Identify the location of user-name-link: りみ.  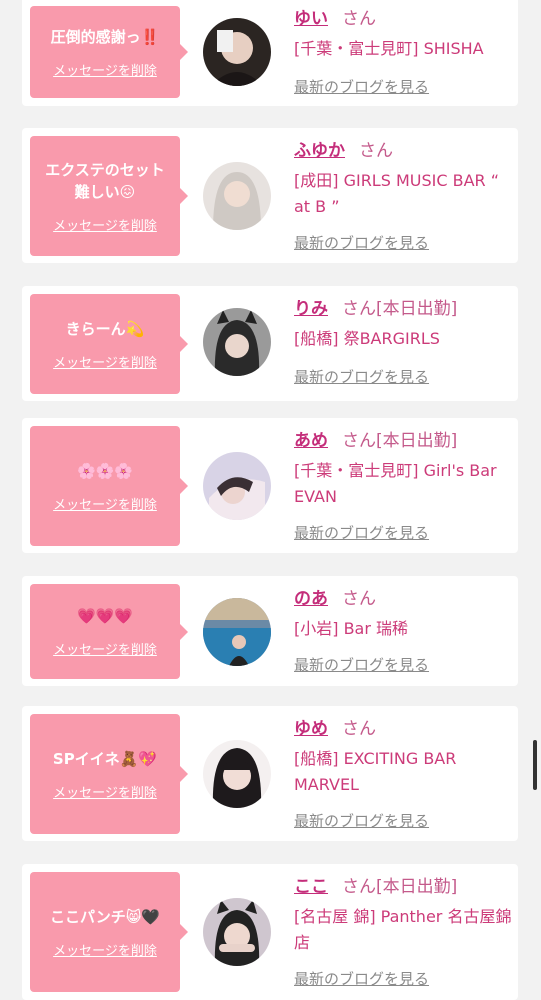
(311, 309).